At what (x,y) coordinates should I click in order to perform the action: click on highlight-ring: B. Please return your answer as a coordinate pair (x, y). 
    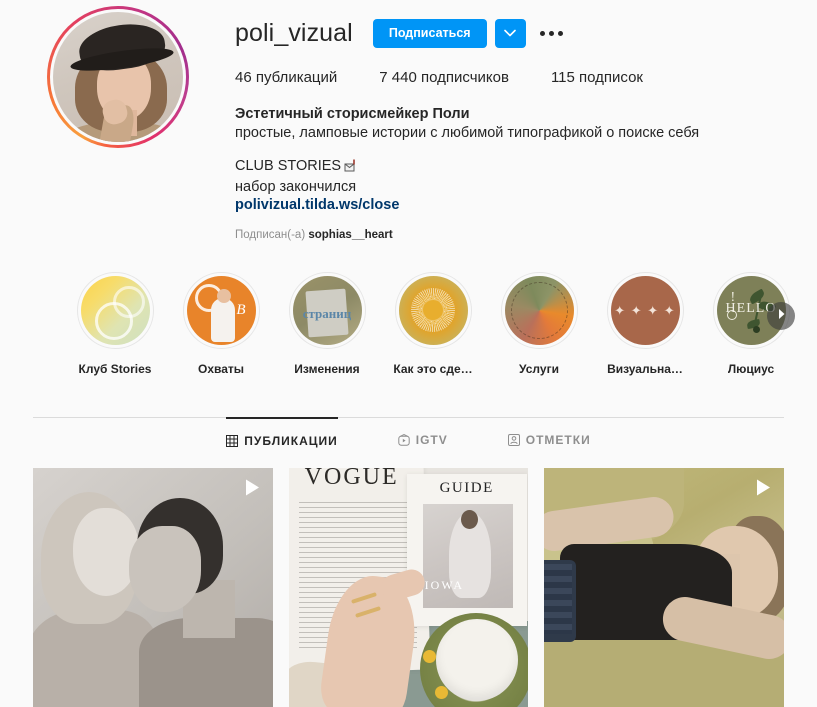
    Looking at the image, I should click on (221, 310).